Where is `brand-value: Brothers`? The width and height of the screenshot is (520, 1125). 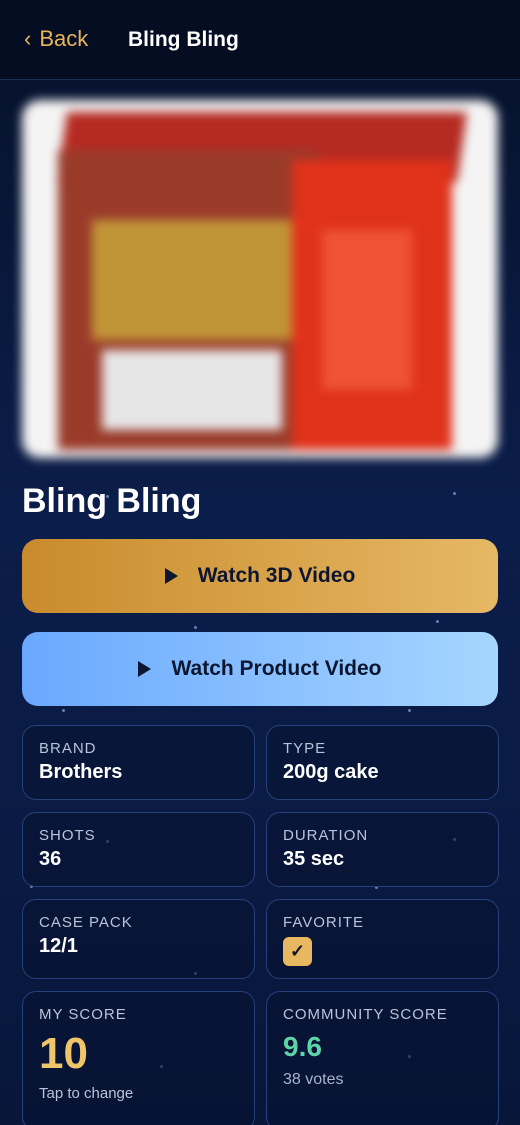 brand-value: Brothers is located at coordinates (81, 772).